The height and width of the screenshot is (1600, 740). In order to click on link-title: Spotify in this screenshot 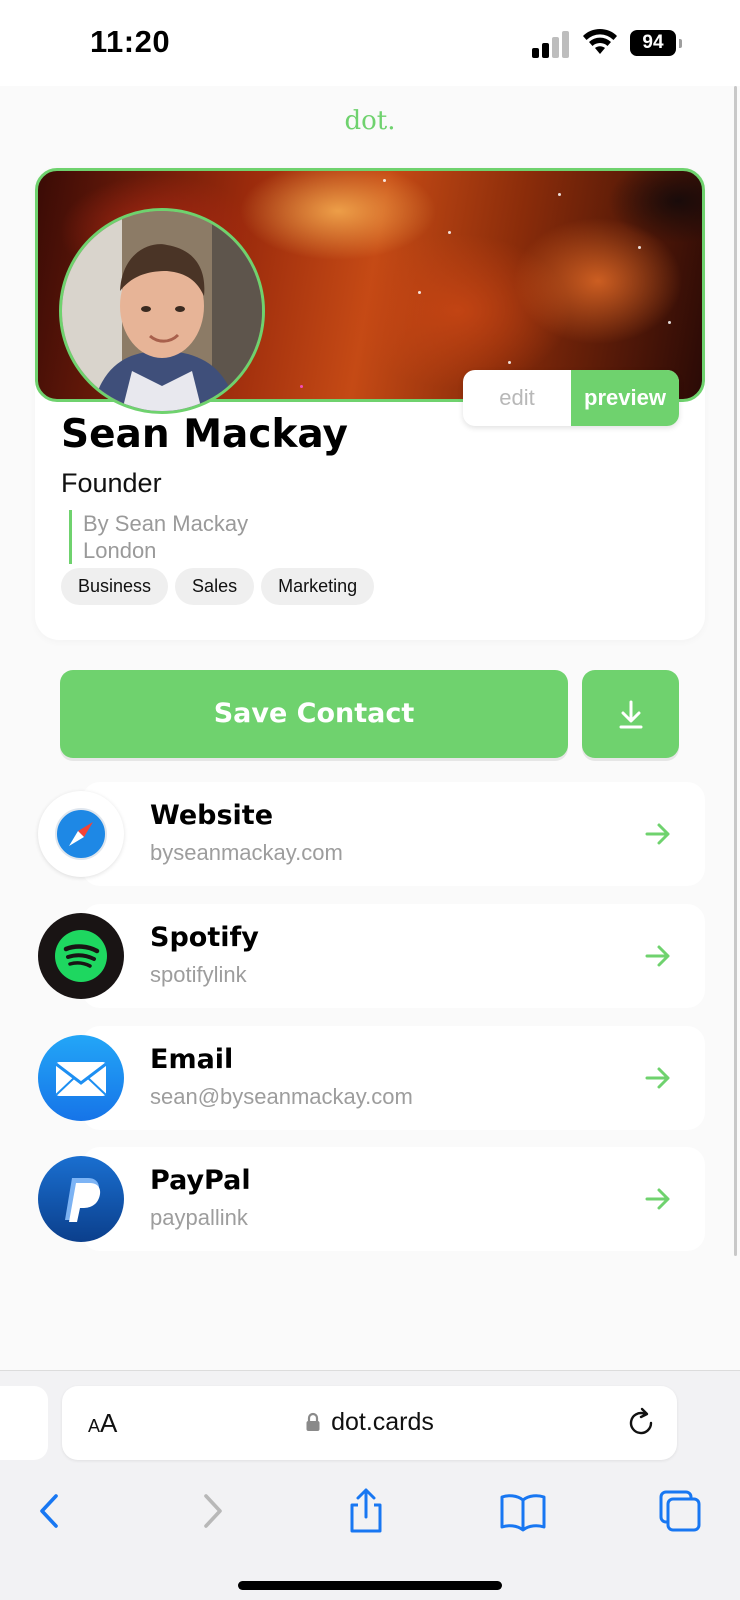, I will do `click(204, 937)`.